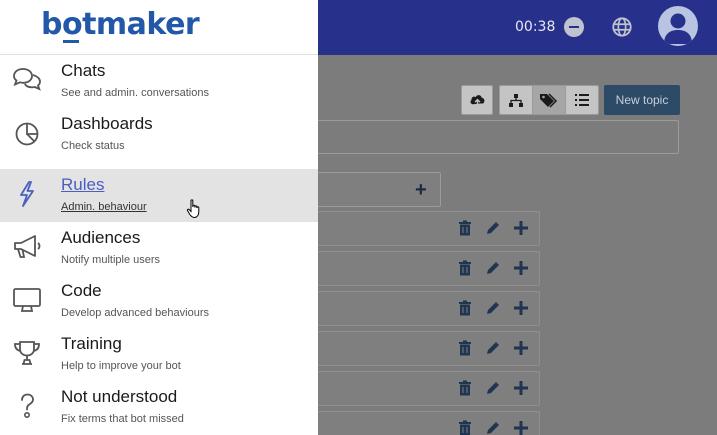 The image size is (717, 435). I want to click on menu-item-label: Chats, so click(83, 70).